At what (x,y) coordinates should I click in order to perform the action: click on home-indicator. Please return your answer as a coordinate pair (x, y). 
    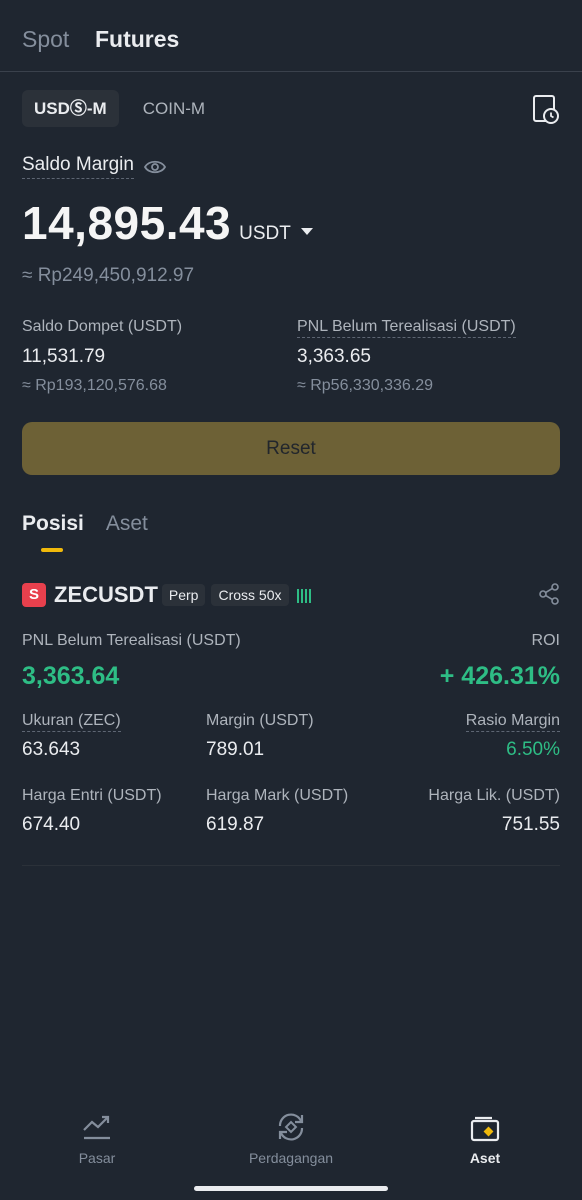
    Looking at the image, I should click on (291, 1188).